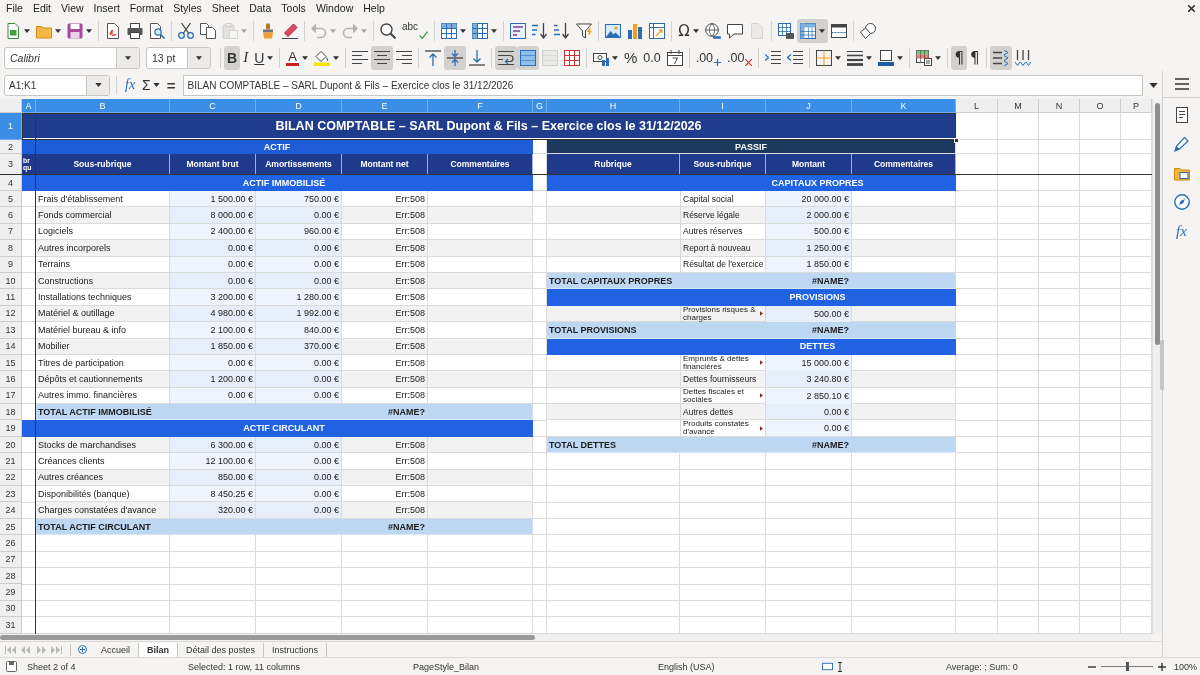  I want to click on menu-item: View, so click(72, 8).